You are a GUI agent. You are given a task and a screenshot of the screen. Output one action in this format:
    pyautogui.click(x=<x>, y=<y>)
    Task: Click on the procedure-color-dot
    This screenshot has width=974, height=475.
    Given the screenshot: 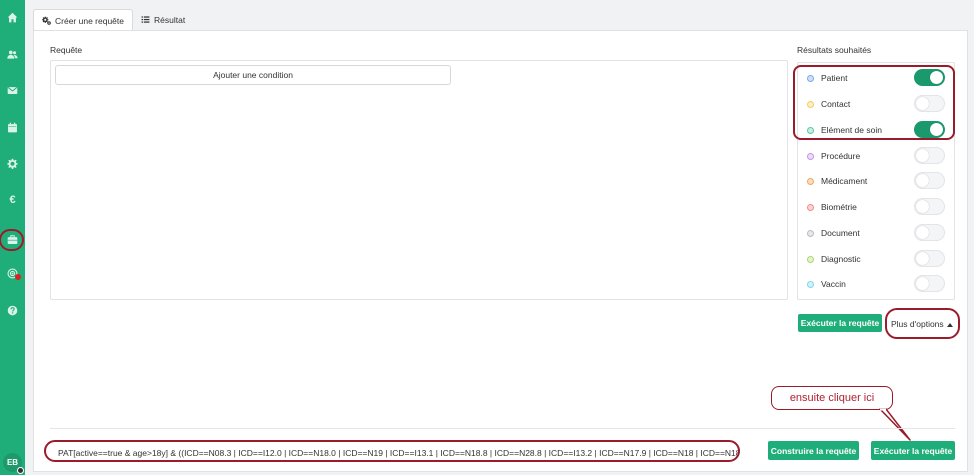 What is the action you would take?
    pyautogui.click(x=810, y=156)
    